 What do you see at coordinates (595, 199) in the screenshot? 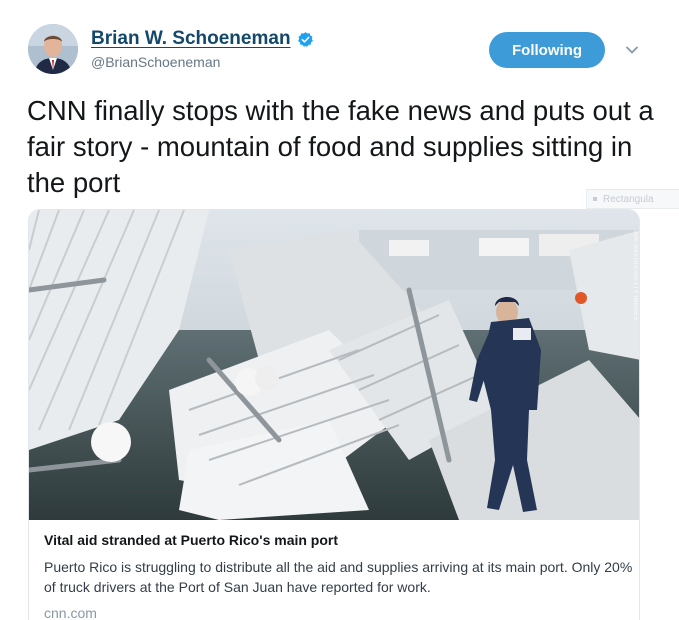
I see `overlay-dot-icon` at bounding box center [595, 199].